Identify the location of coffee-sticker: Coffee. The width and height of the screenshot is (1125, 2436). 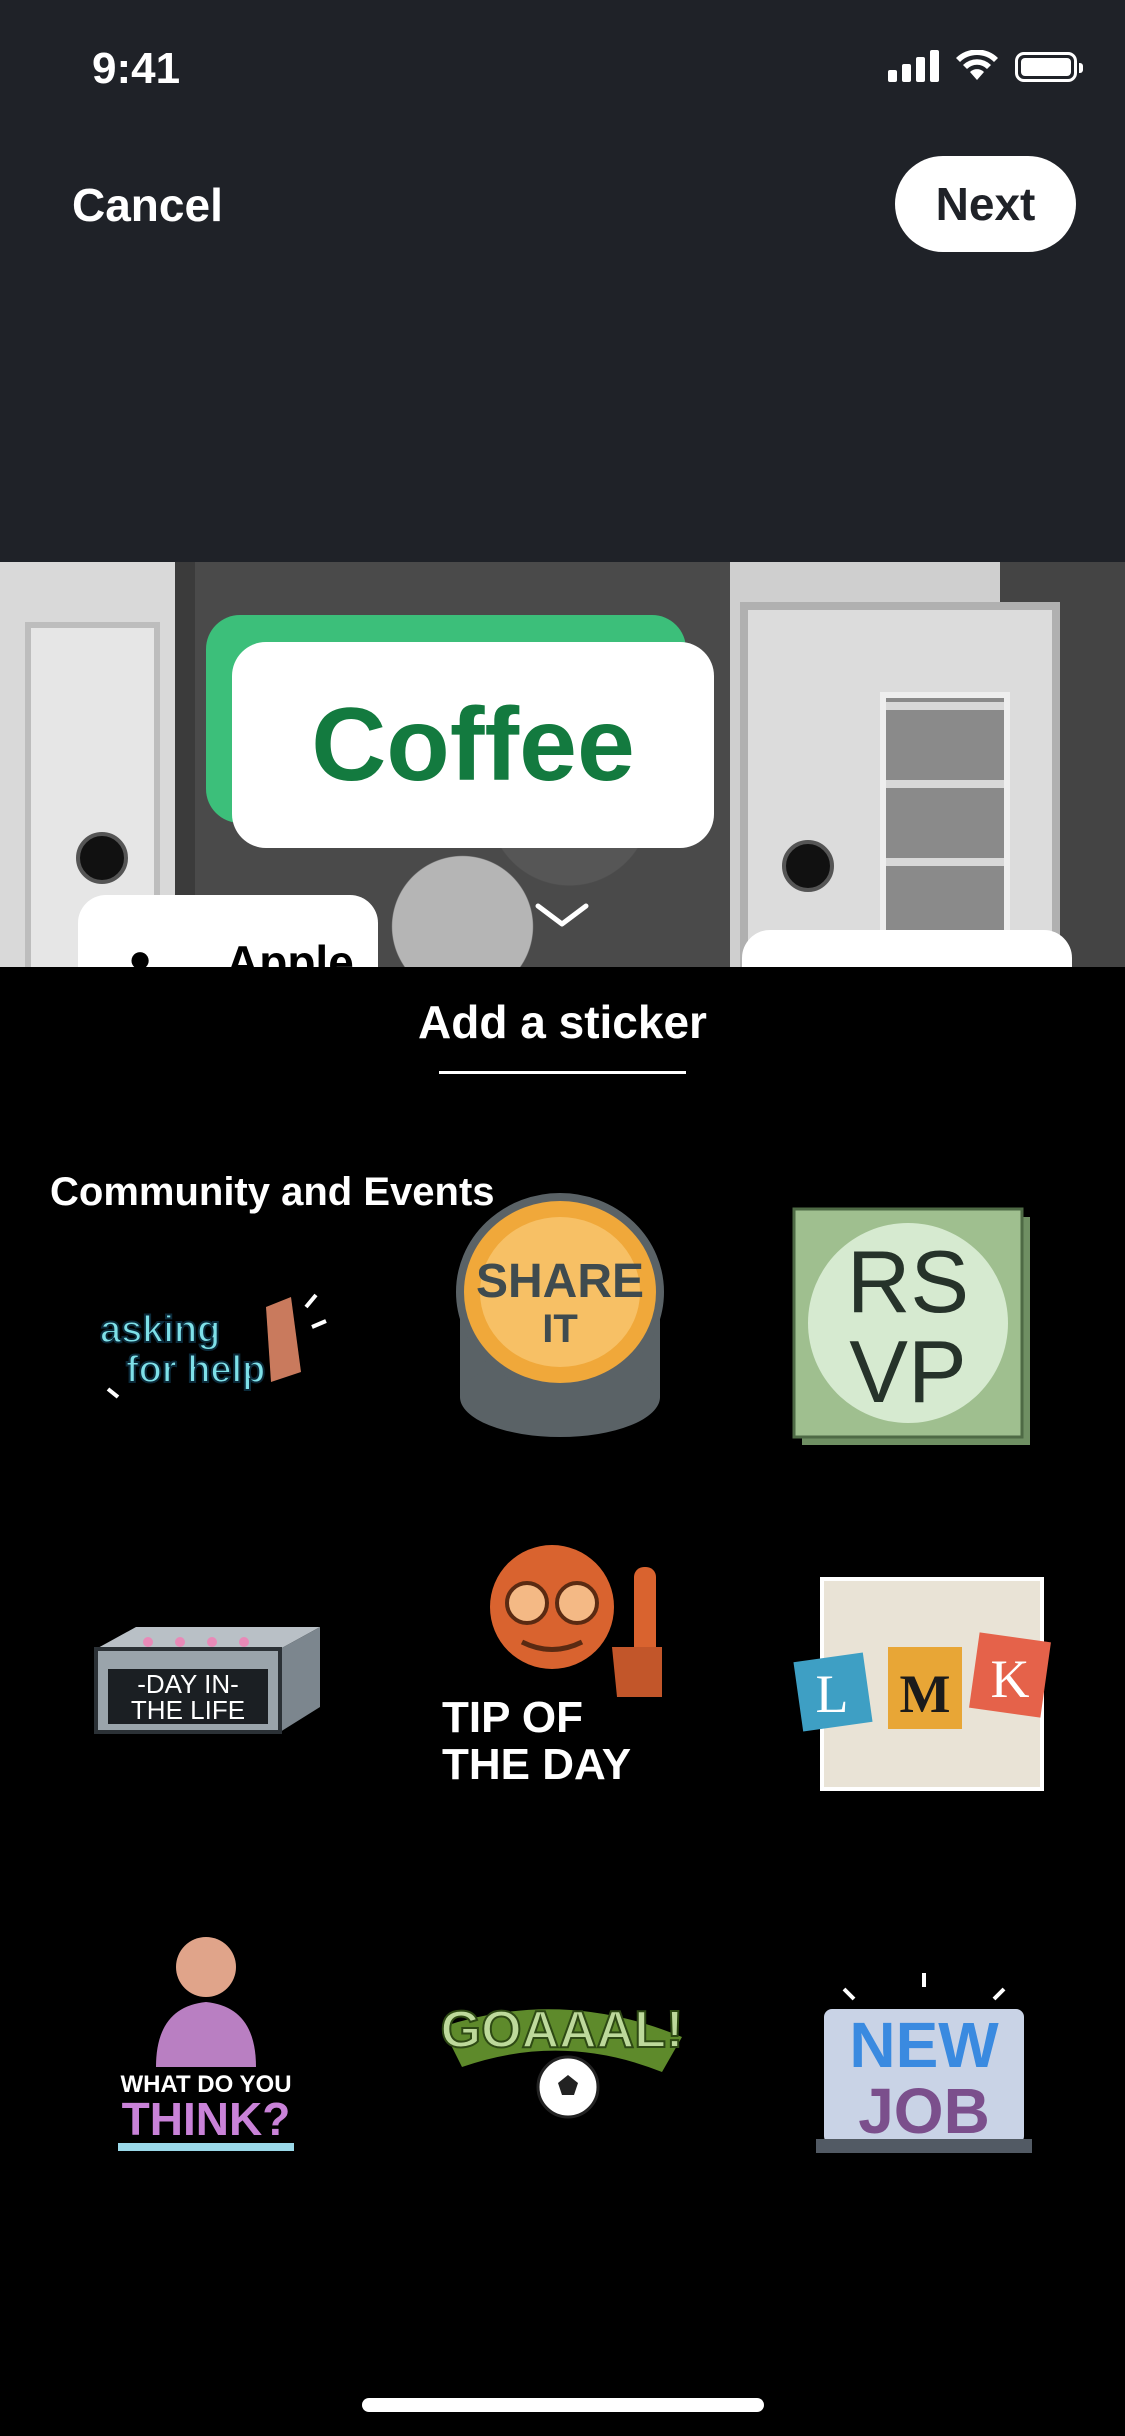
(473, 745).